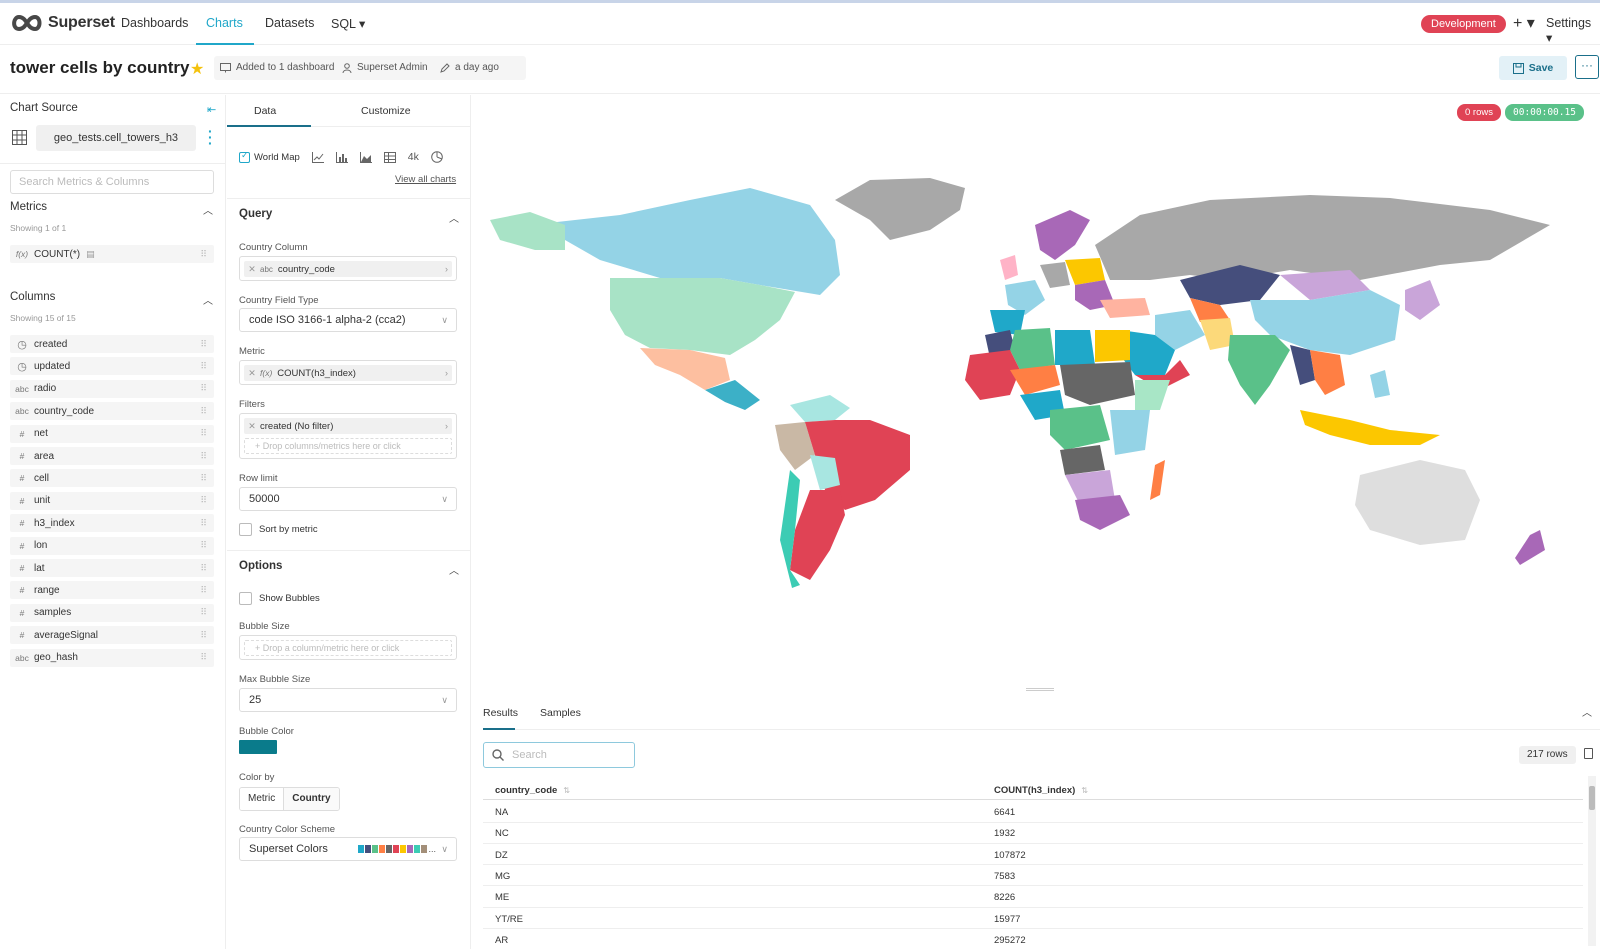 The height and width of the screenshot is (949, 1600). Describe the element at coordinates (1033, 855) in the screenshot. I see `table-row: DZ 107872` at that location.